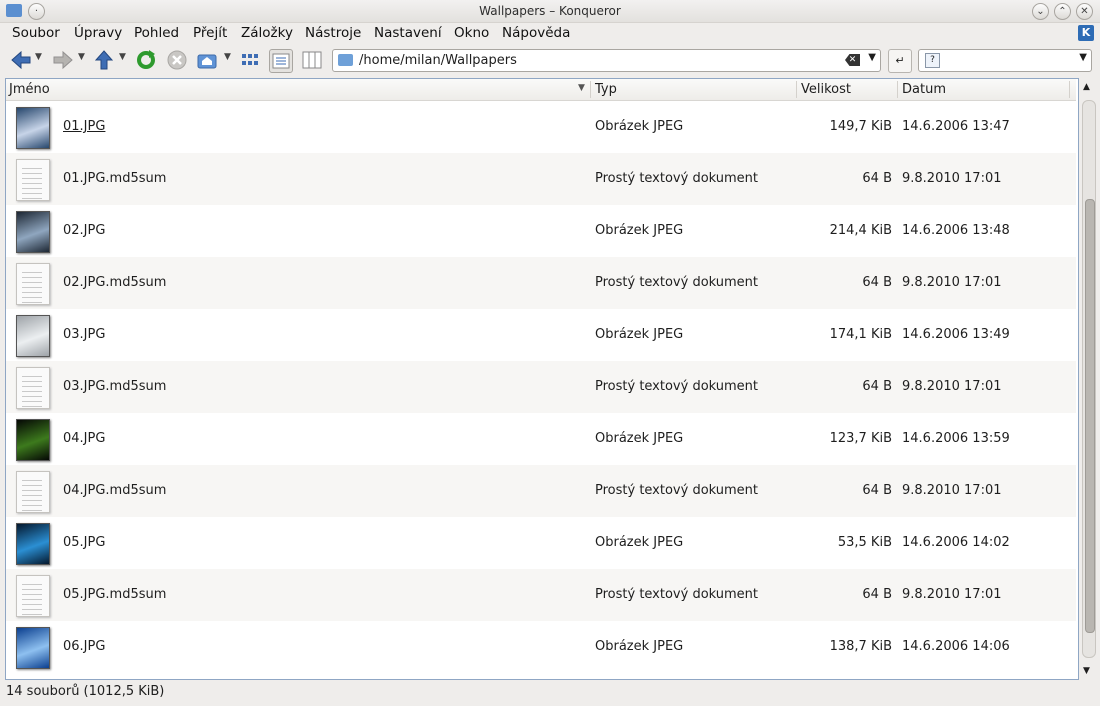  I want to click on search-field: ? ▼, so click(1005, 60).